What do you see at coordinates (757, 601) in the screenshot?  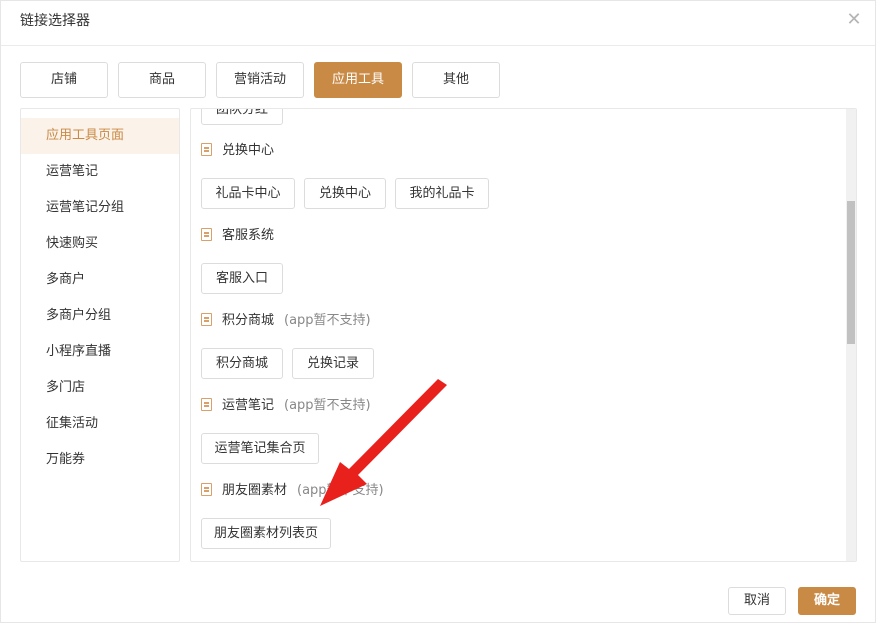 I see `cancel-button: 取消` at bounding box center [757, 601].